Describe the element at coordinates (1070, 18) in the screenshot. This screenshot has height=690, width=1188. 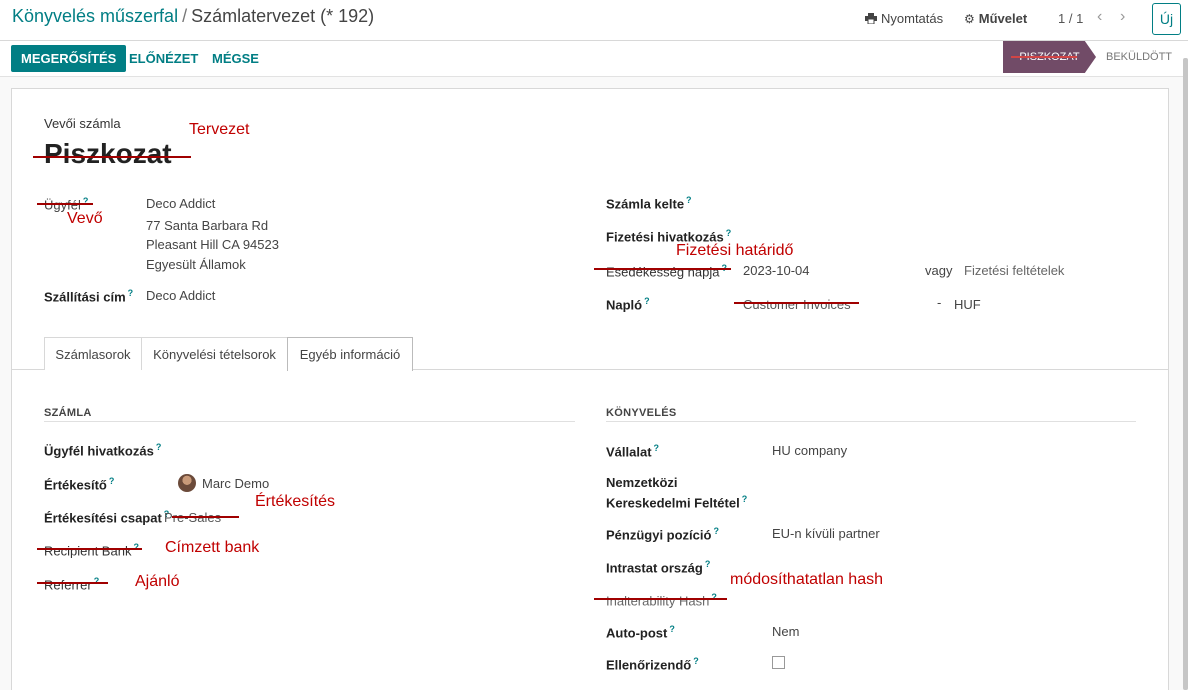
I see `pager-value: 1 / 1` at that location.